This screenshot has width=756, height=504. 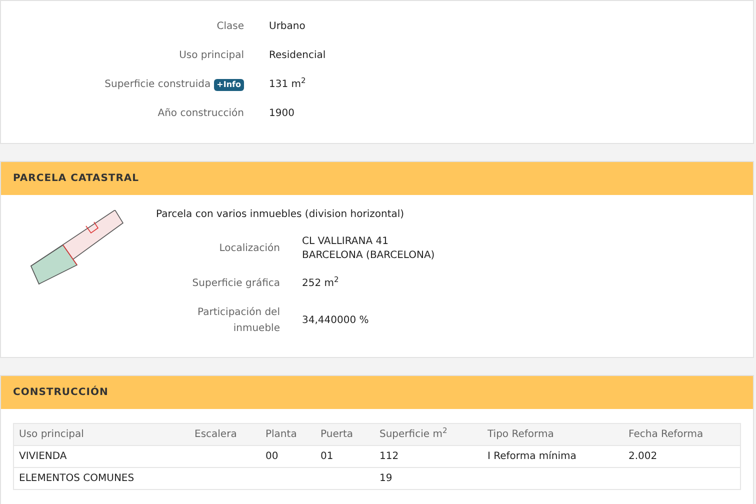 I want to click on field-label: Localización, so click(x=249, y=249).